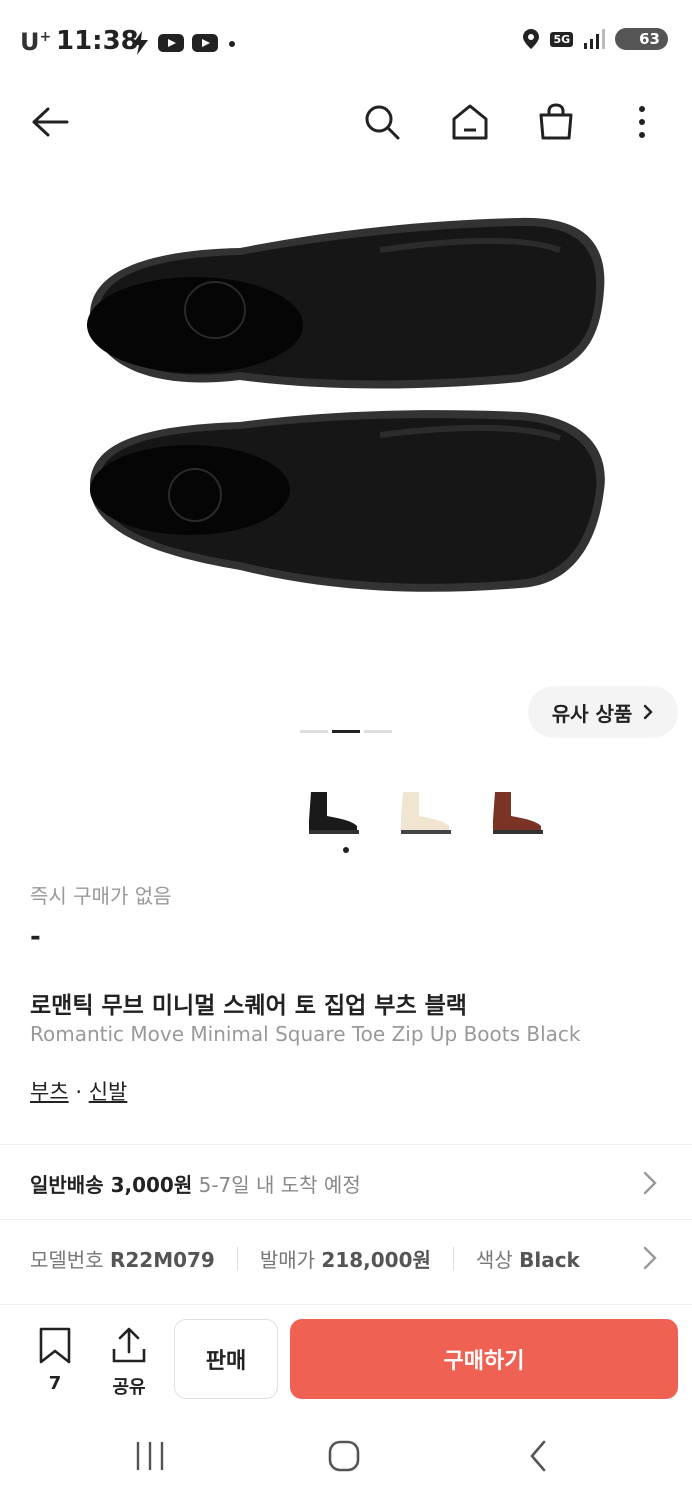 The image size is (692, 1500). I want to click on product-details-row: 모델번호 R22M079 발매가 218,000원 색상 Black, so click(346, 1257).